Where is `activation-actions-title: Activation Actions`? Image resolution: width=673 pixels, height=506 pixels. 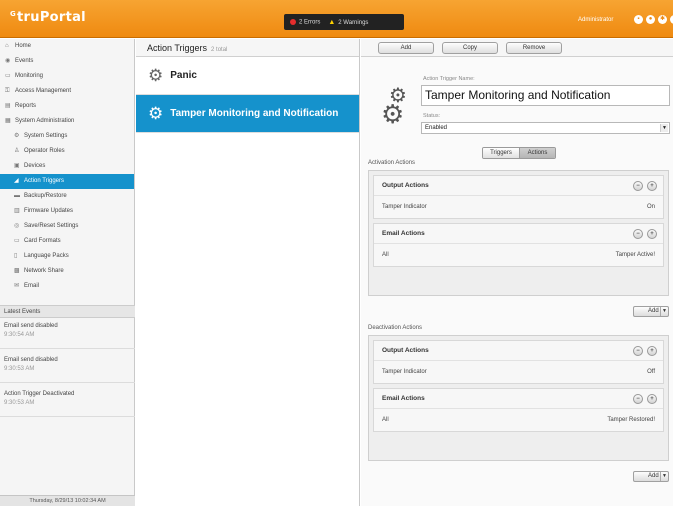
activation-actions-title: Activation Actions is located at coordinates (392, 163).